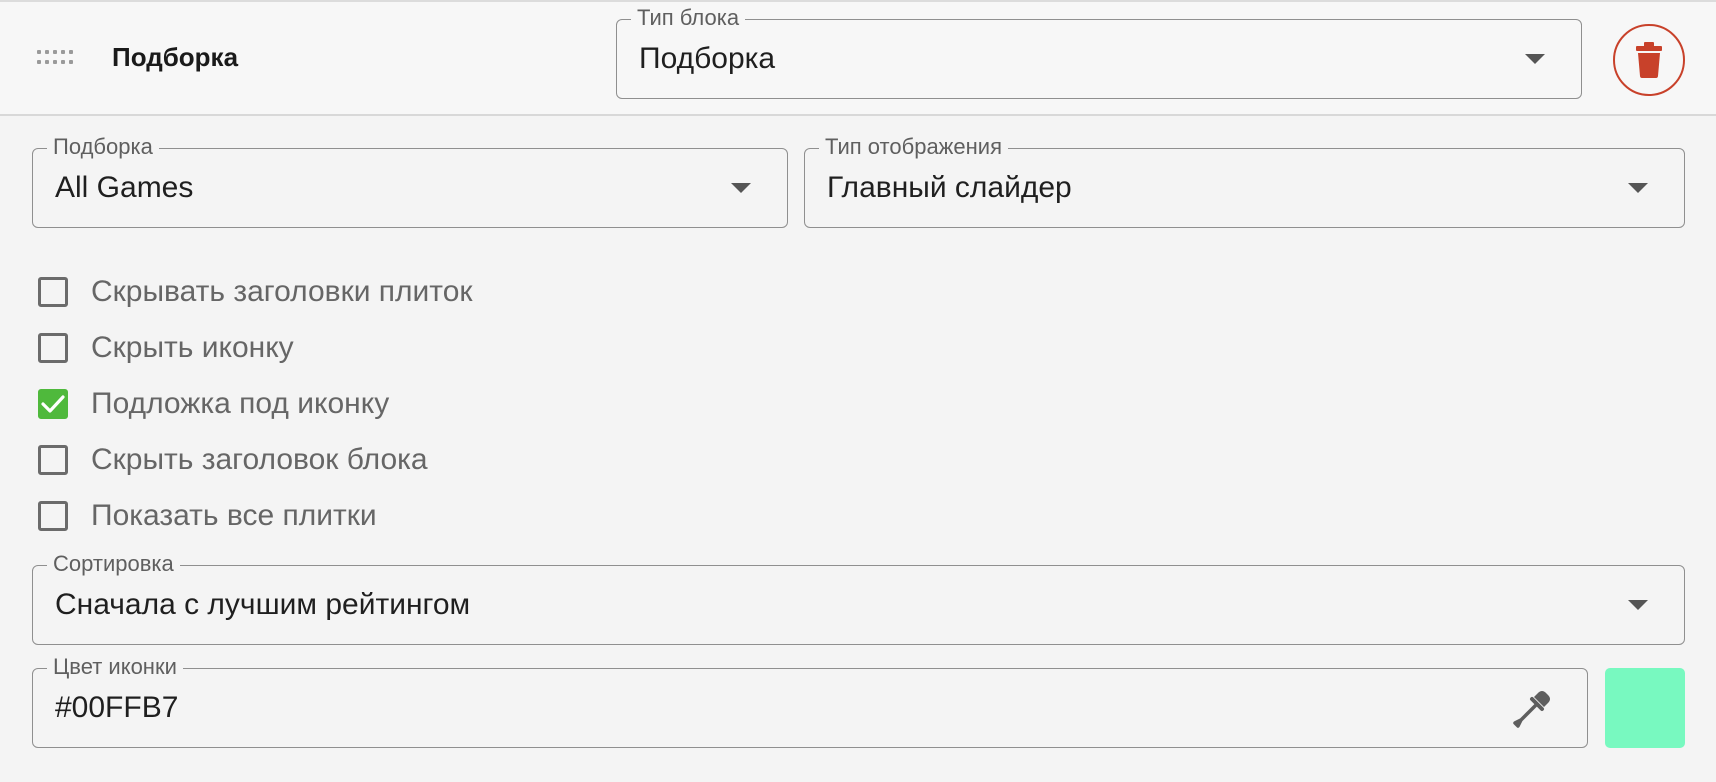 This screenshot has height=782, width=1716. Describe the element at coordinates (410, 181) in the screenshot. I see `collection-select: Подборка All Games` at that location.